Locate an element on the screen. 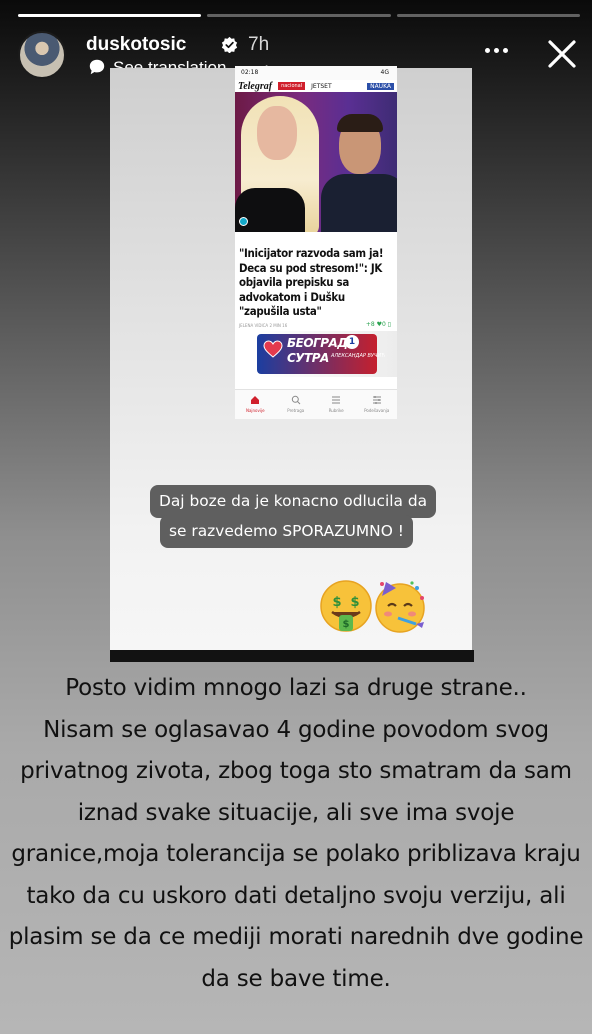 This screenshot has width=592, height=1034. ad-banner: БЕОГРАД СУТРА АЛЕКСАНДАР ВУЧИЋ 1 is located at coordinates (316, 353).